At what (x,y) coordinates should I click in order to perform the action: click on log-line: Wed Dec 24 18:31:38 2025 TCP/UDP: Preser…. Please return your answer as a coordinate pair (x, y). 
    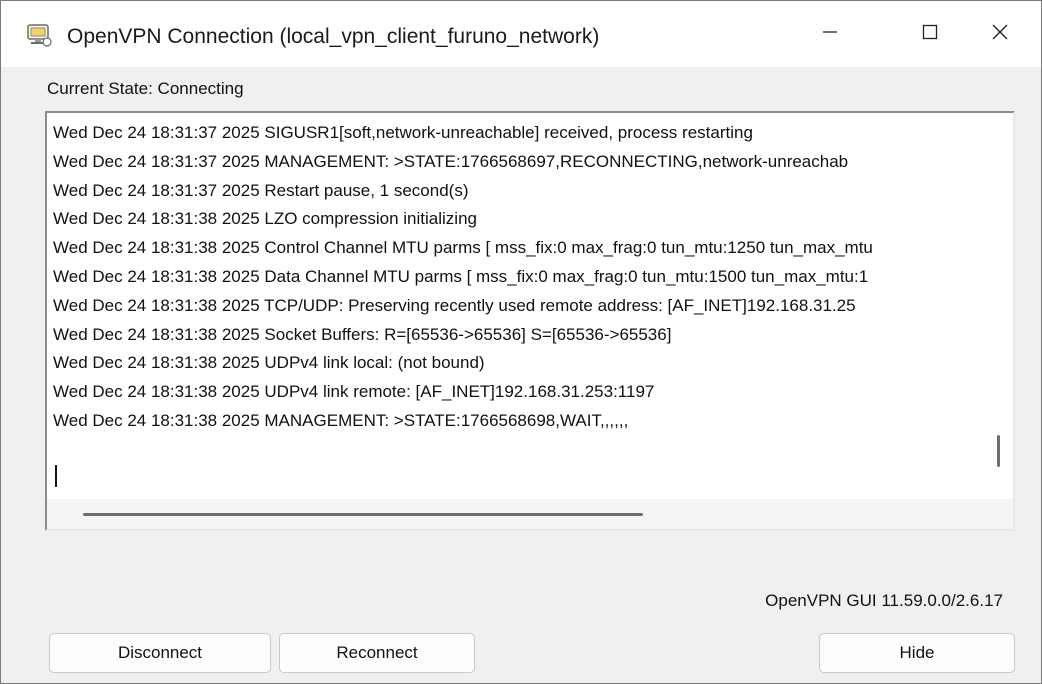
    Looking at the image, I should click on (454, 305).